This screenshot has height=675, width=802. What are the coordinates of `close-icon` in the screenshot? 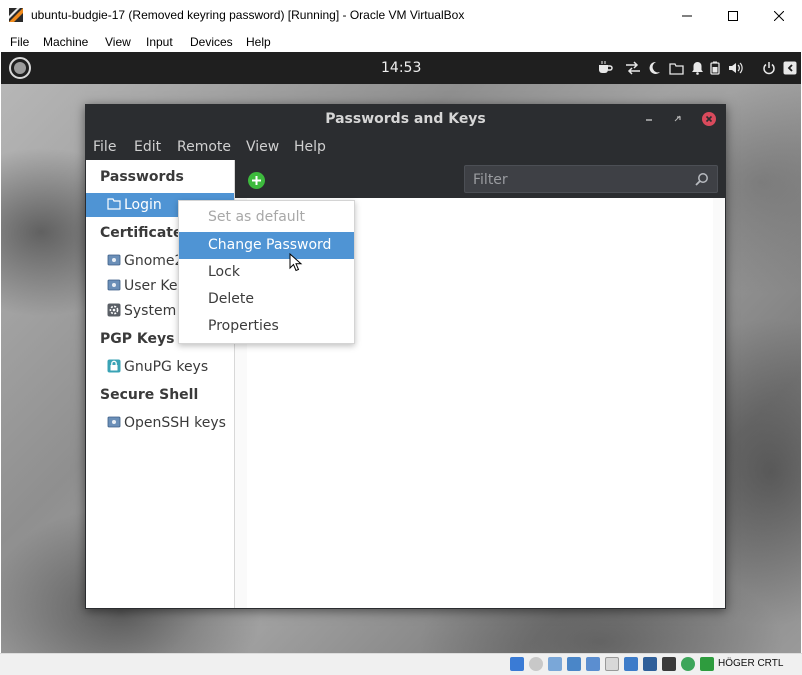 It's located at (779, 15).